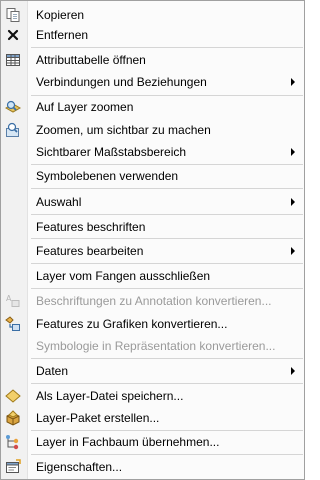 This screenshot has width=320, height=480. What do you see at coordinates (9, 298) in the screenshot?
I see `svg-text: A` at bounding box center [9, 298].